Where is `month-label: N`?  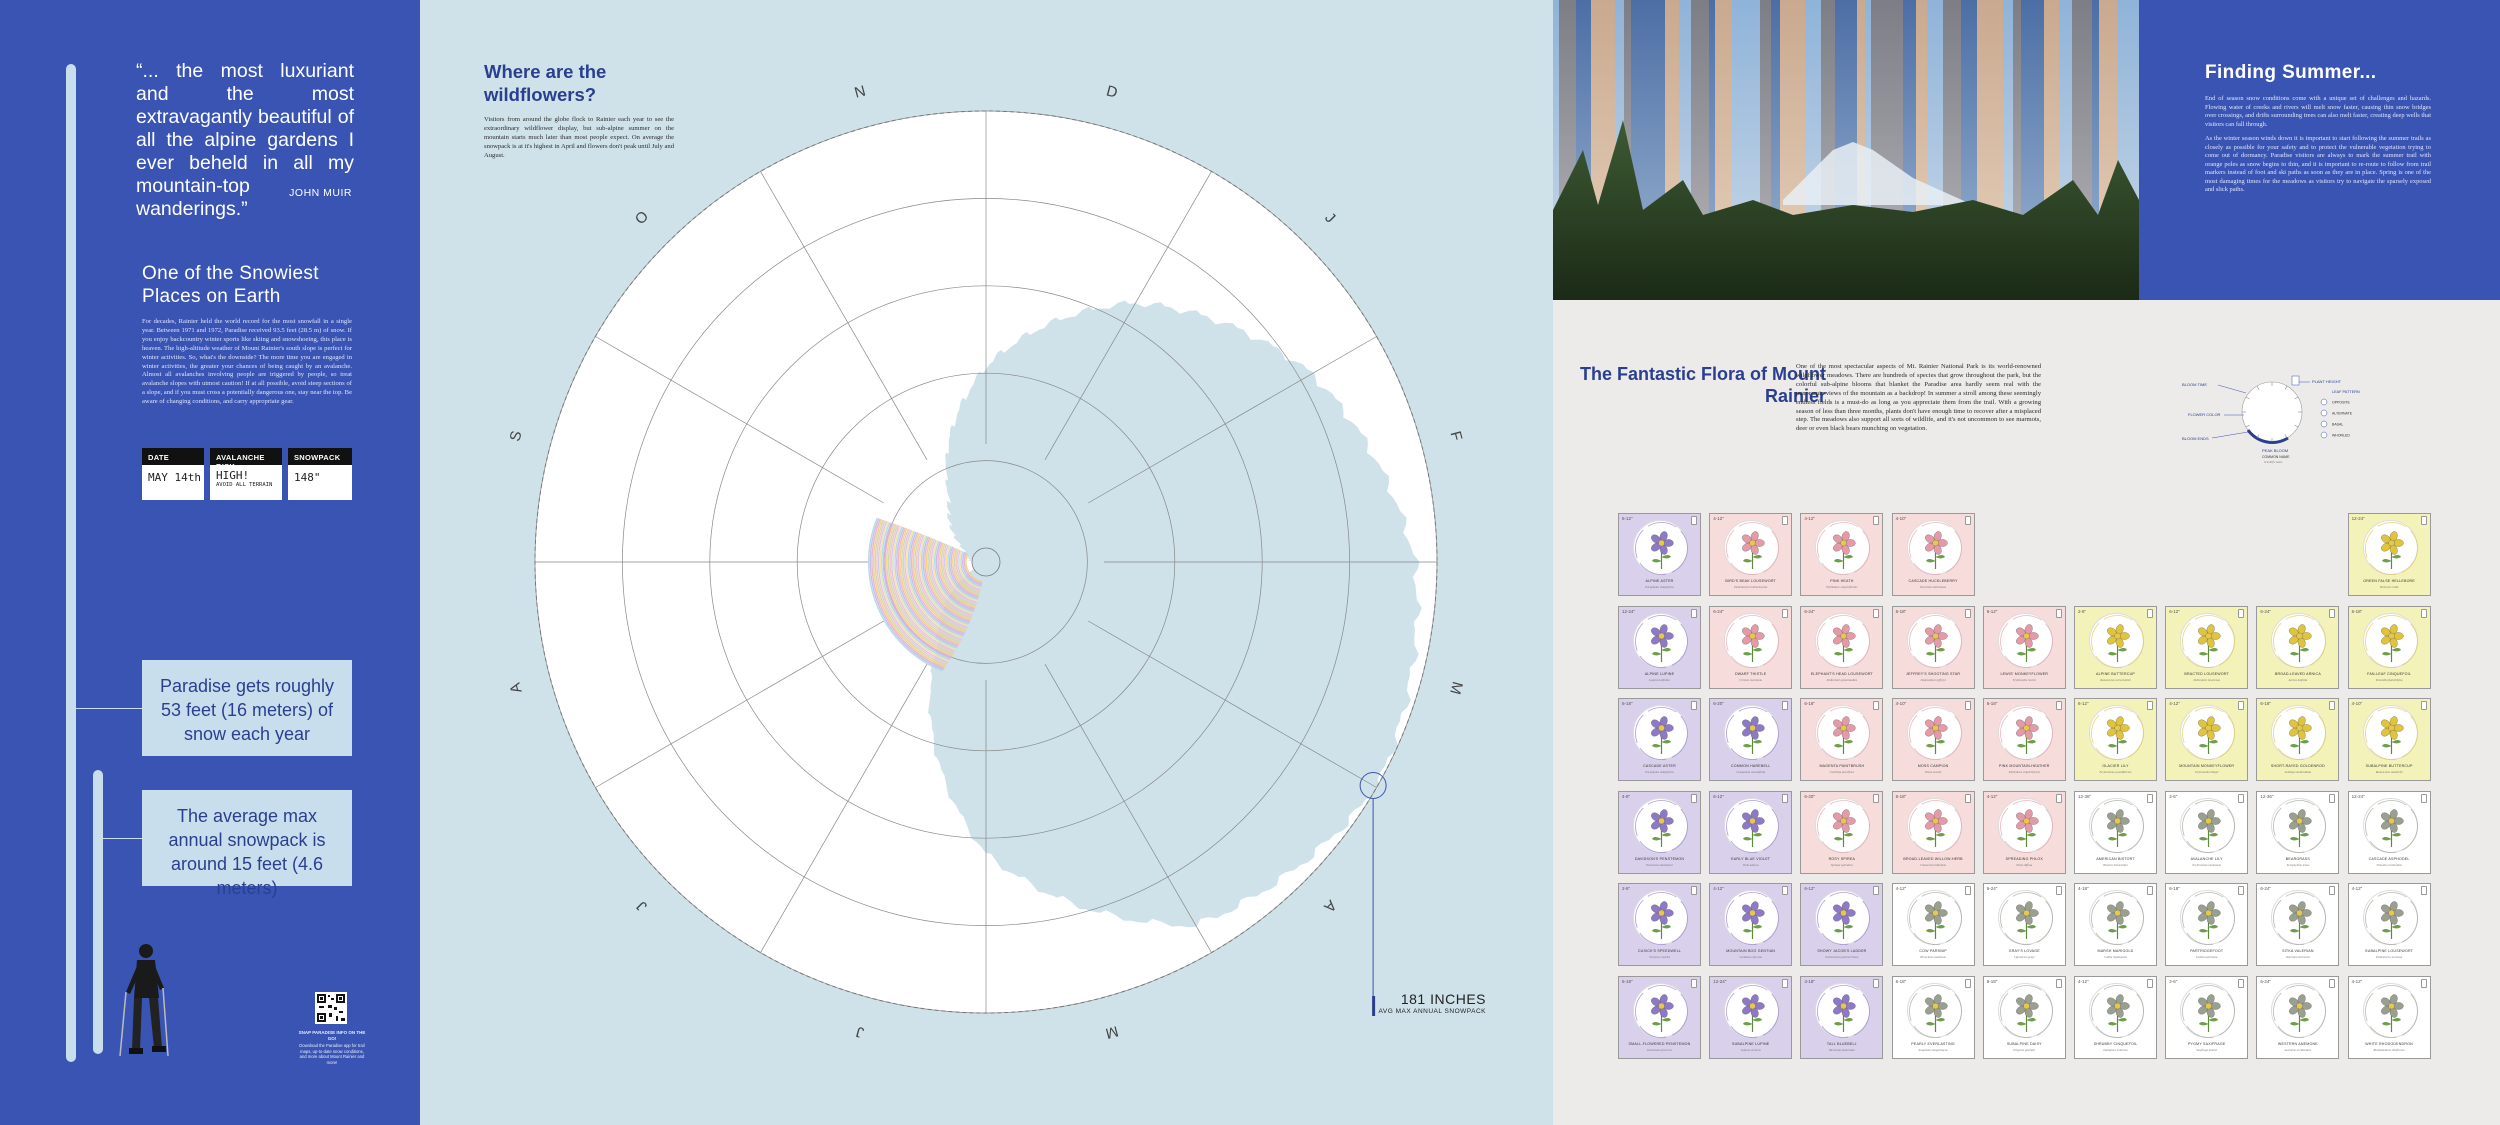 month-label: N is located at coordinates (860, 91).